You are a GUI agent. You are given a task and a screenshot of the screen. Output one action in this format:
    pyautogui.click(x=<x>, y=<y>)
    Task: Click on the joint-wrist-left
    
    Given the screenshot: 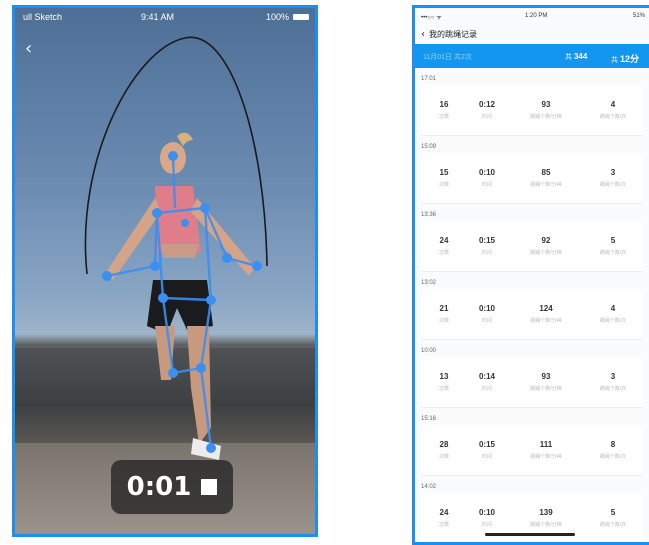 What is the action you would take?
    pyautogui.click(x=107, y=276)
    